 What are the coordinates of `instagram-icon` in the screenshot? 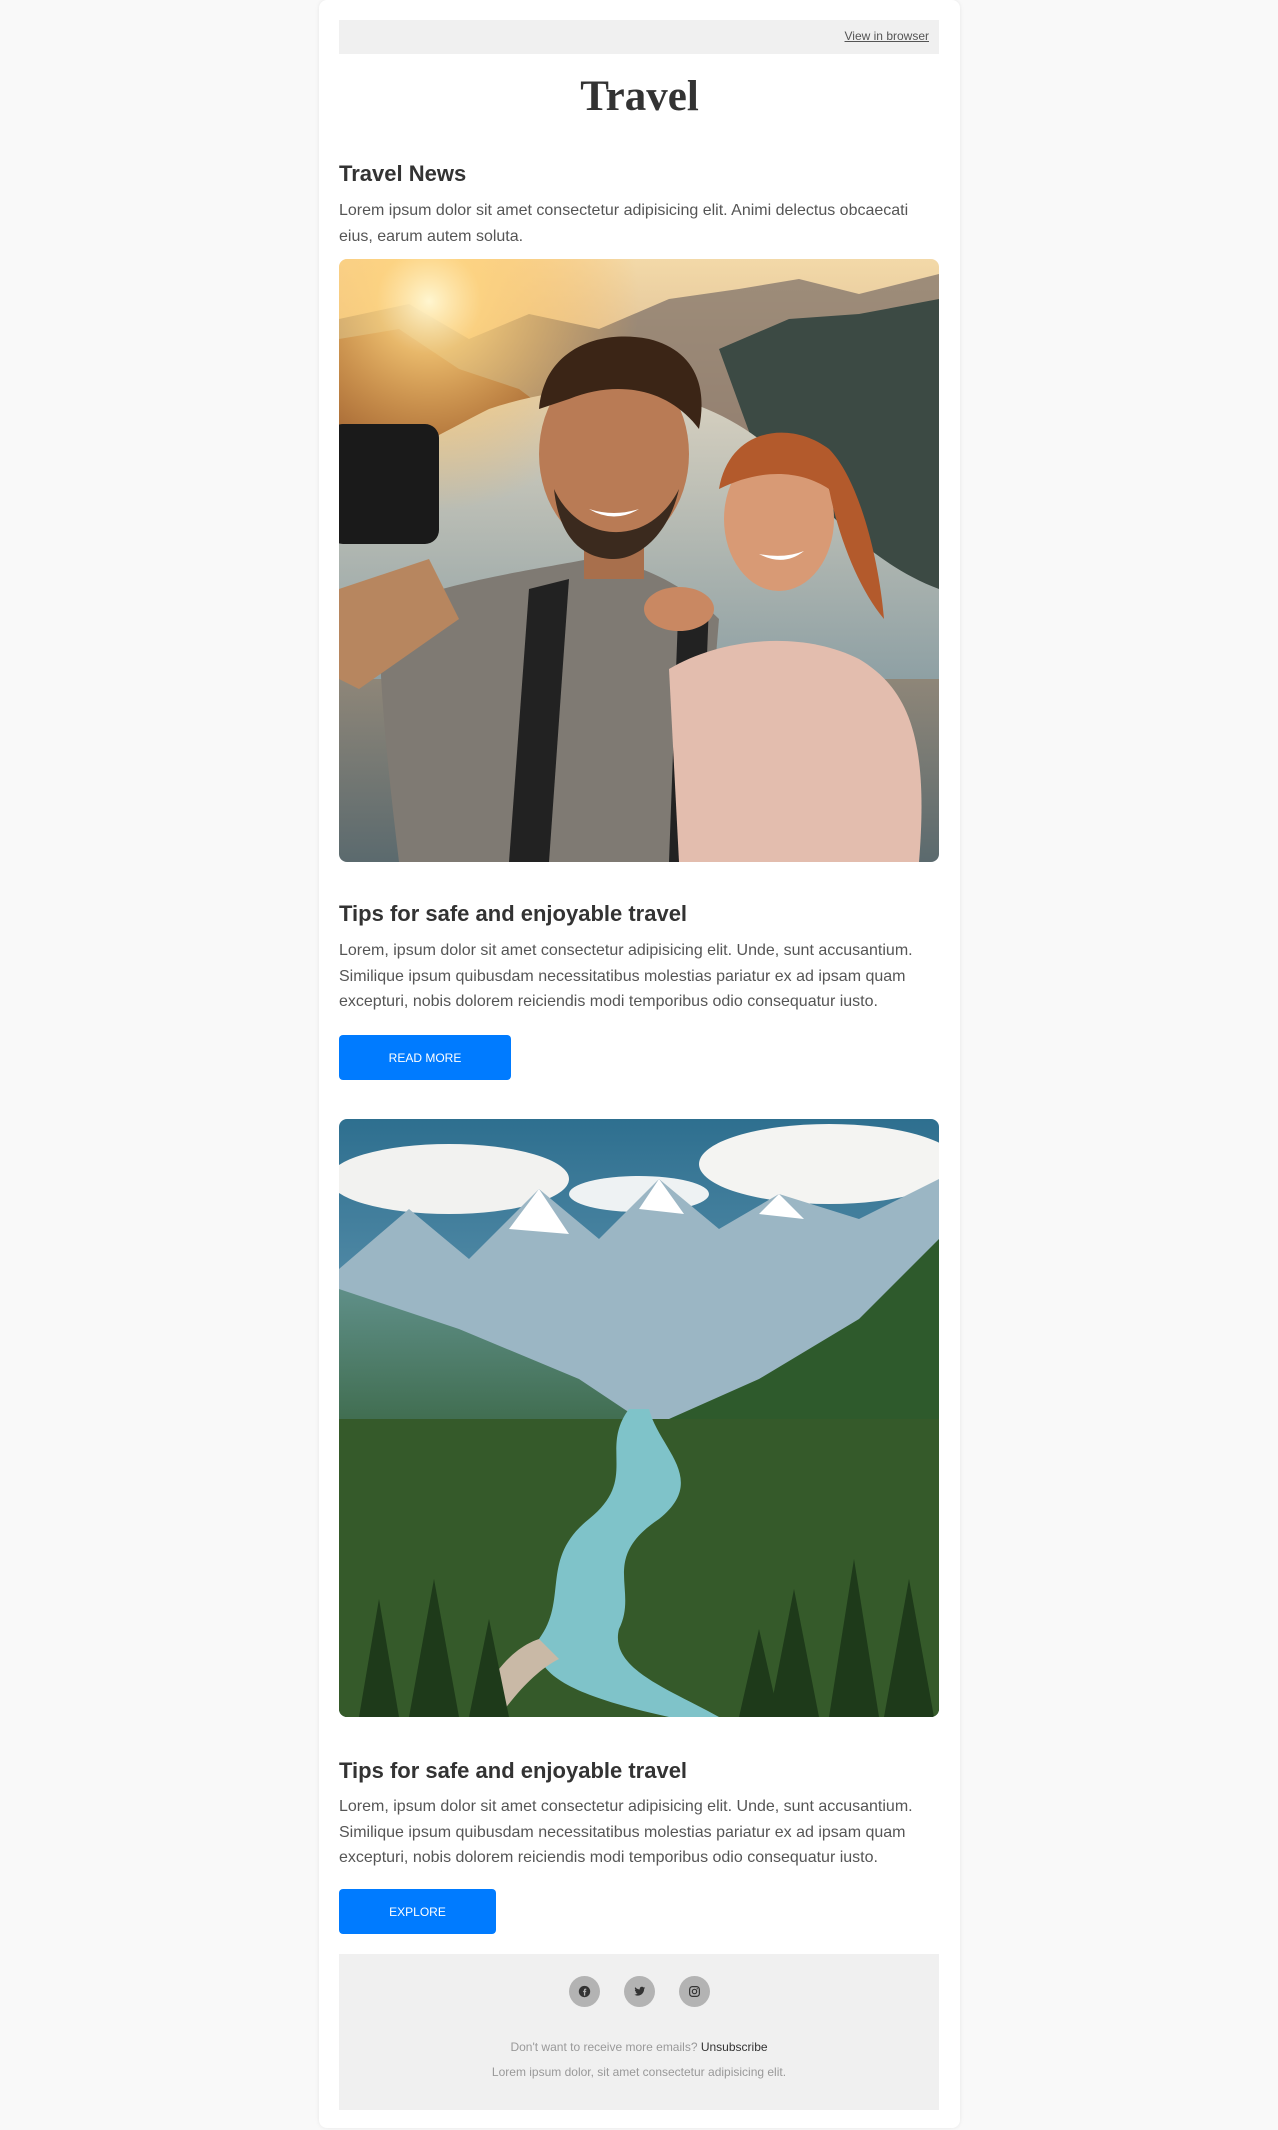 It's located at (694, 1991).